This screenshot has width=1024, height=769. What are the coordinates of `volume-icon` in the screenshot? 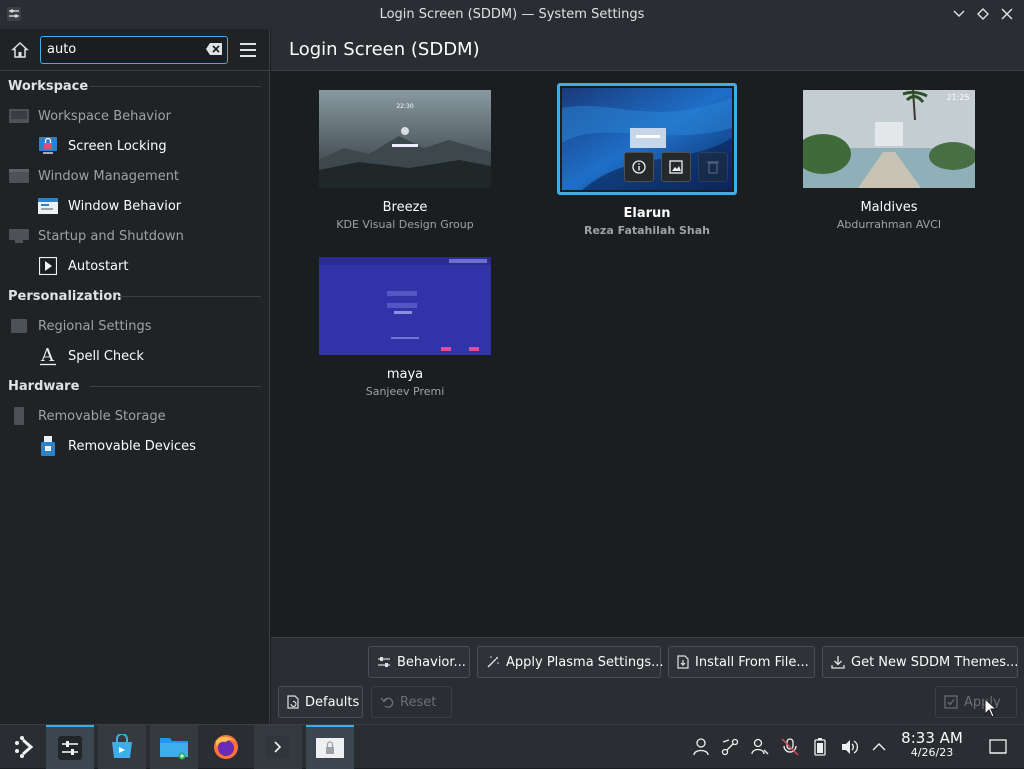 It's located at (850, 747).